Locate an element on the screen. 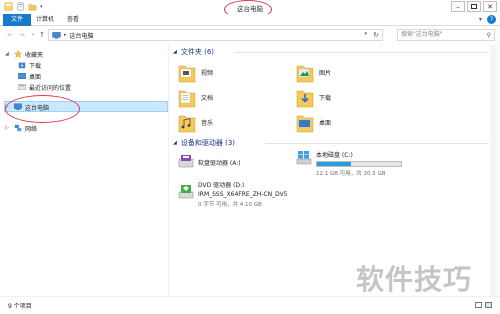 The image size is (500, 314). folder-desktop: 桌面 is located at coordinates (313, 122).